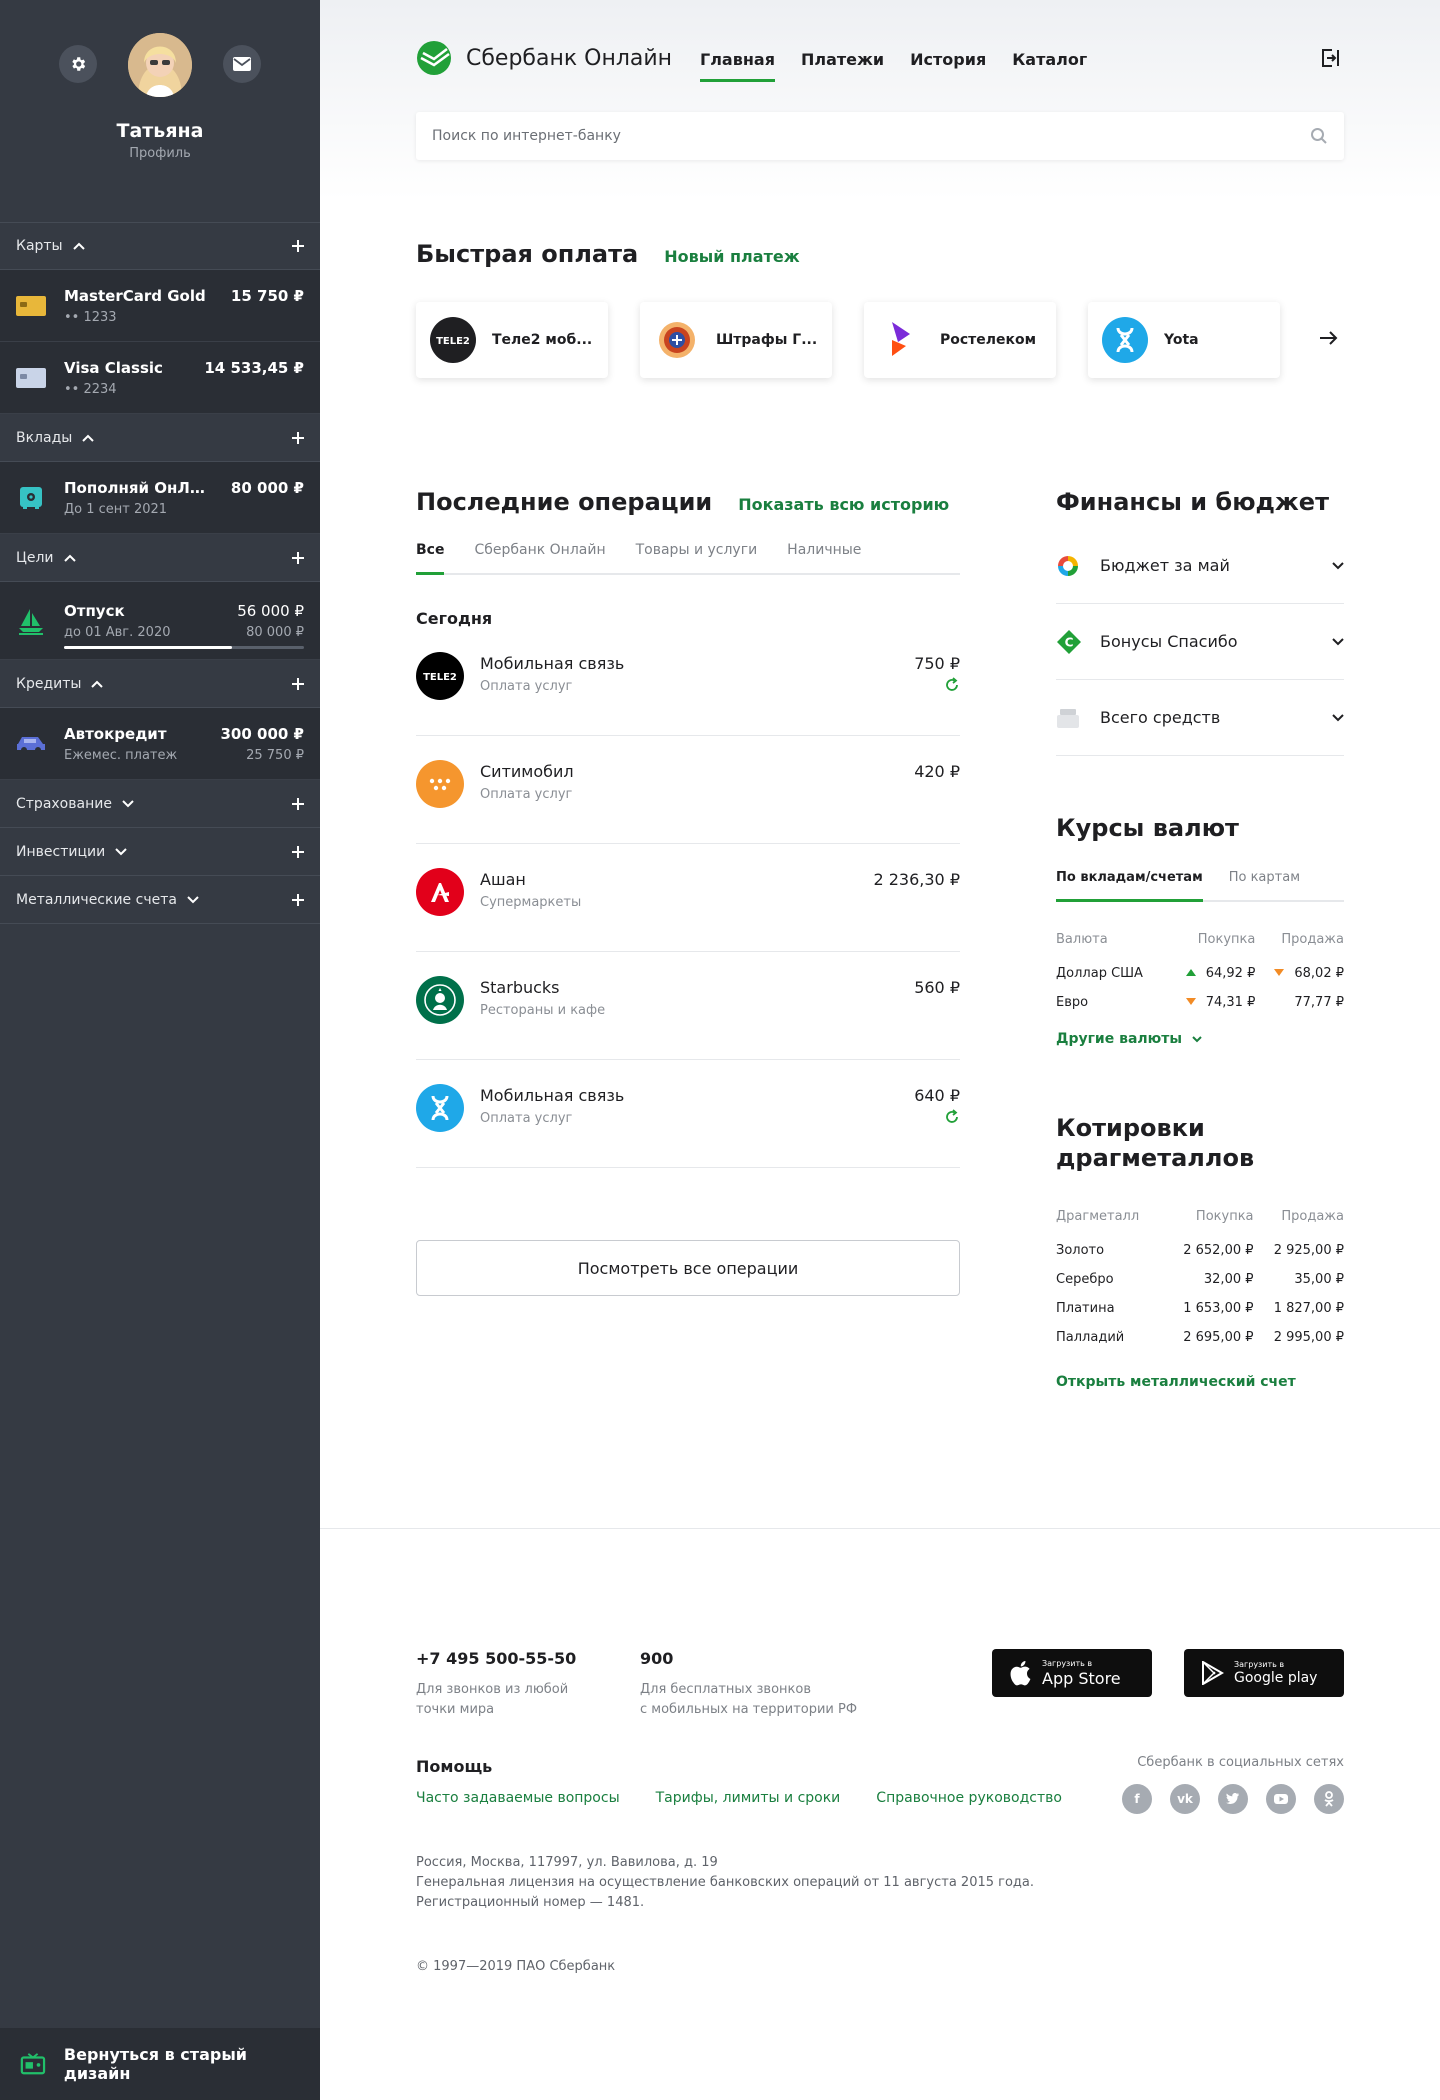 The height and width of the screenshot is (2100, 1440). Describe the element at coordinates (569, 58) in the screenshot. I see `brand-name: Сбербанк Онлайн` at that location.